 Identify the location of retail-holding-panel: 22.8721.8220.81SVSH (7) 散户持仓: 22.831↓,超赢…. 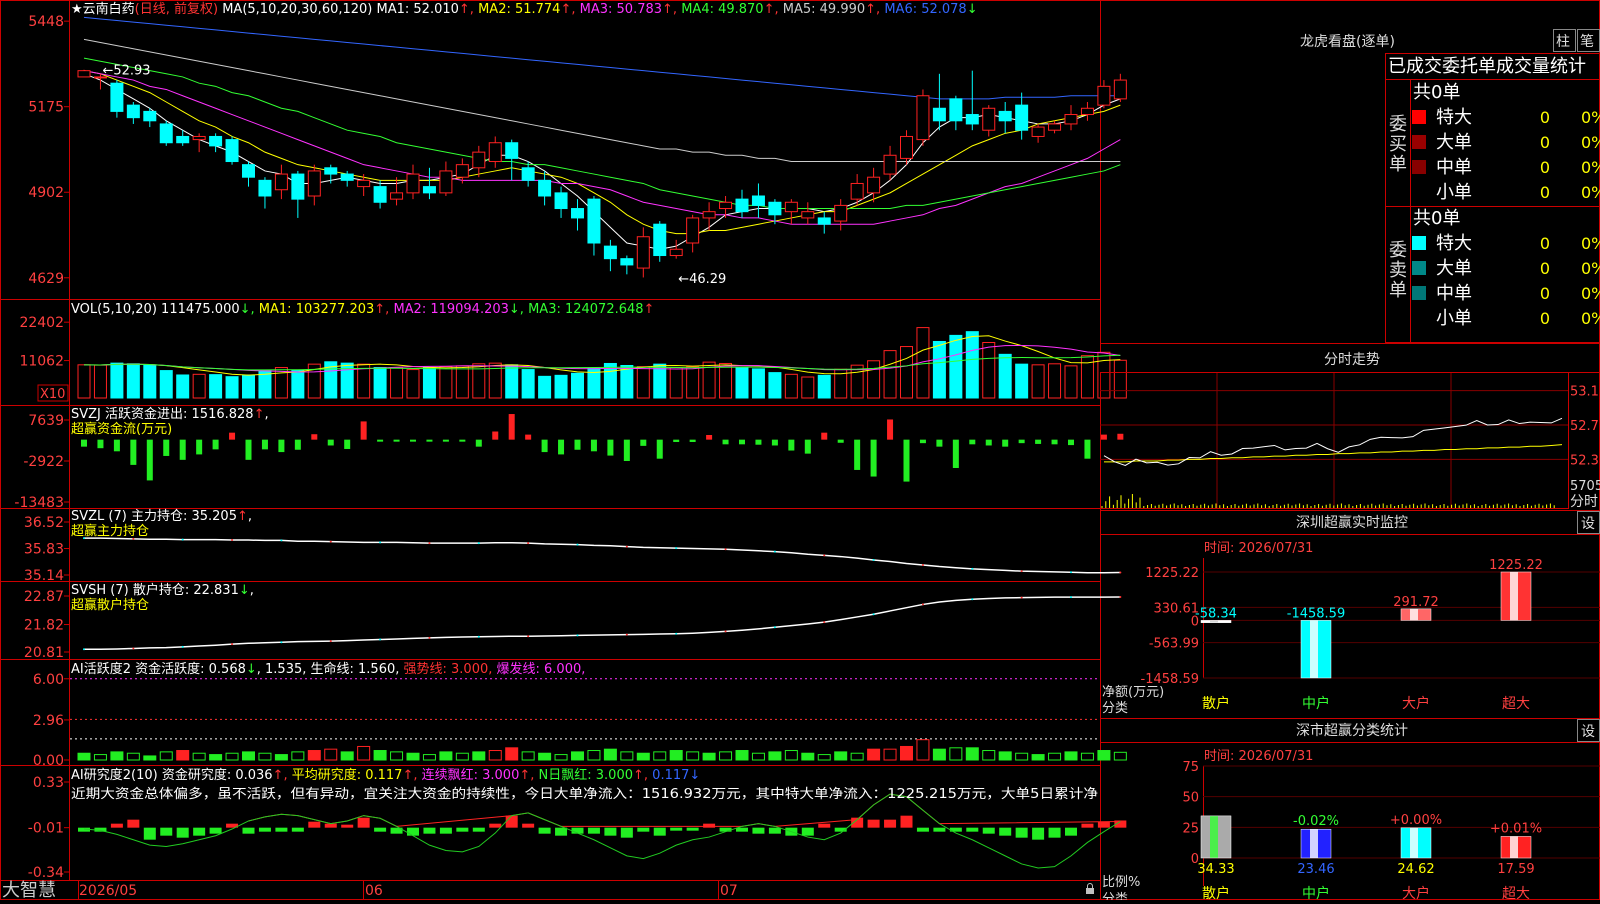
(573, 621).